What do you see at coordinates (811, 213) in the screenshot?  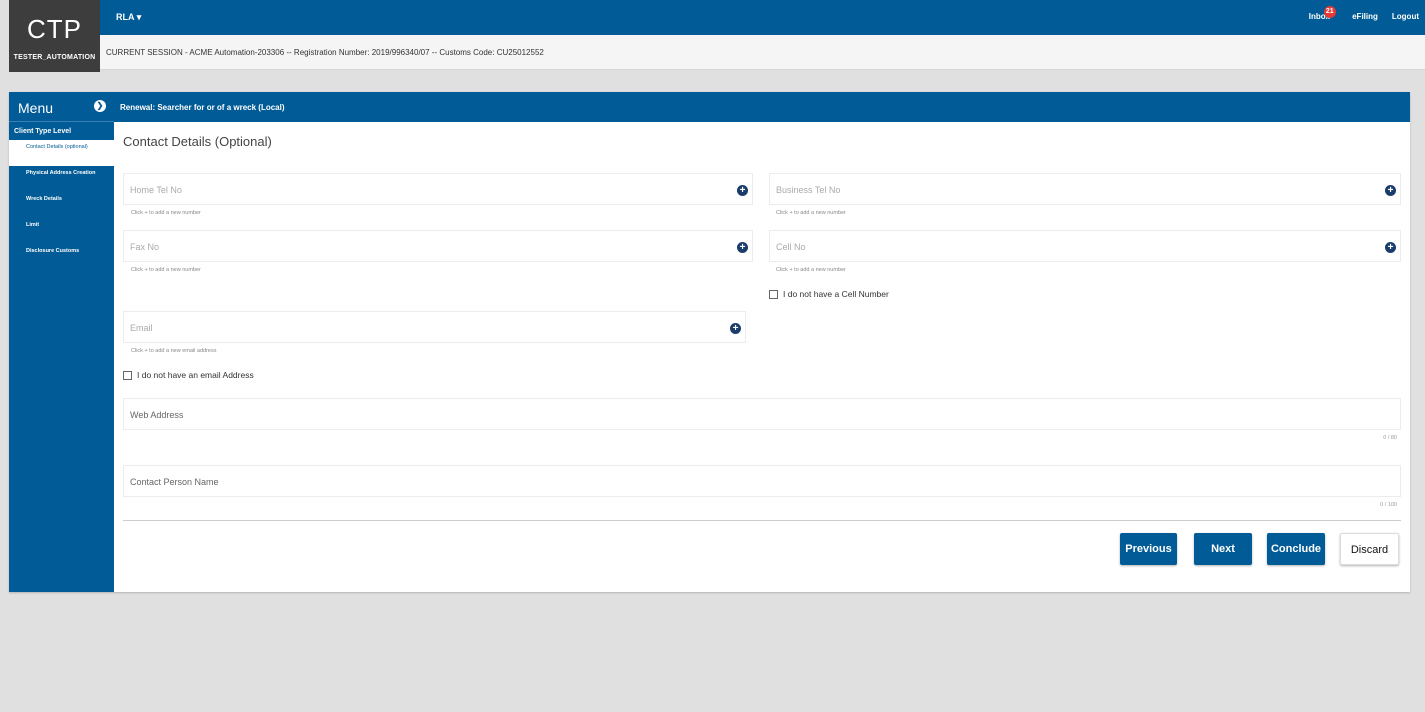 I see `business-tel-hint: Click + to add a new number` at bounding box center [811, 213].